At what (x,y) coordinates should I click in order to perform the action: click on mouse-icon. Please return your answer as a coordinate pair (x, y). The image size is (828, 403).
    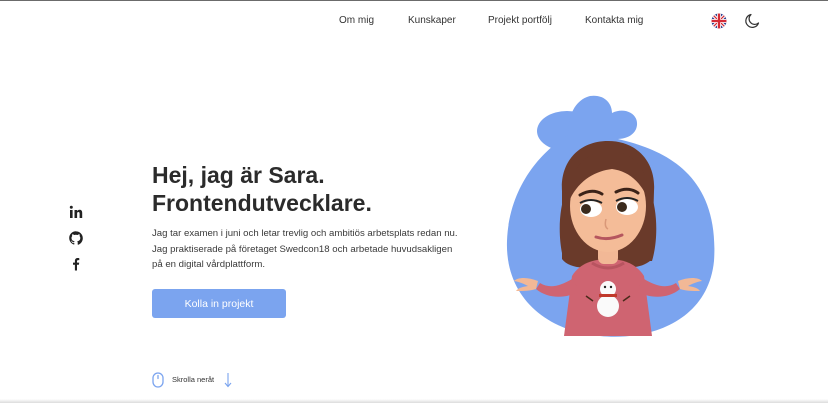
    Looking at the image, I should click on (158, 382).